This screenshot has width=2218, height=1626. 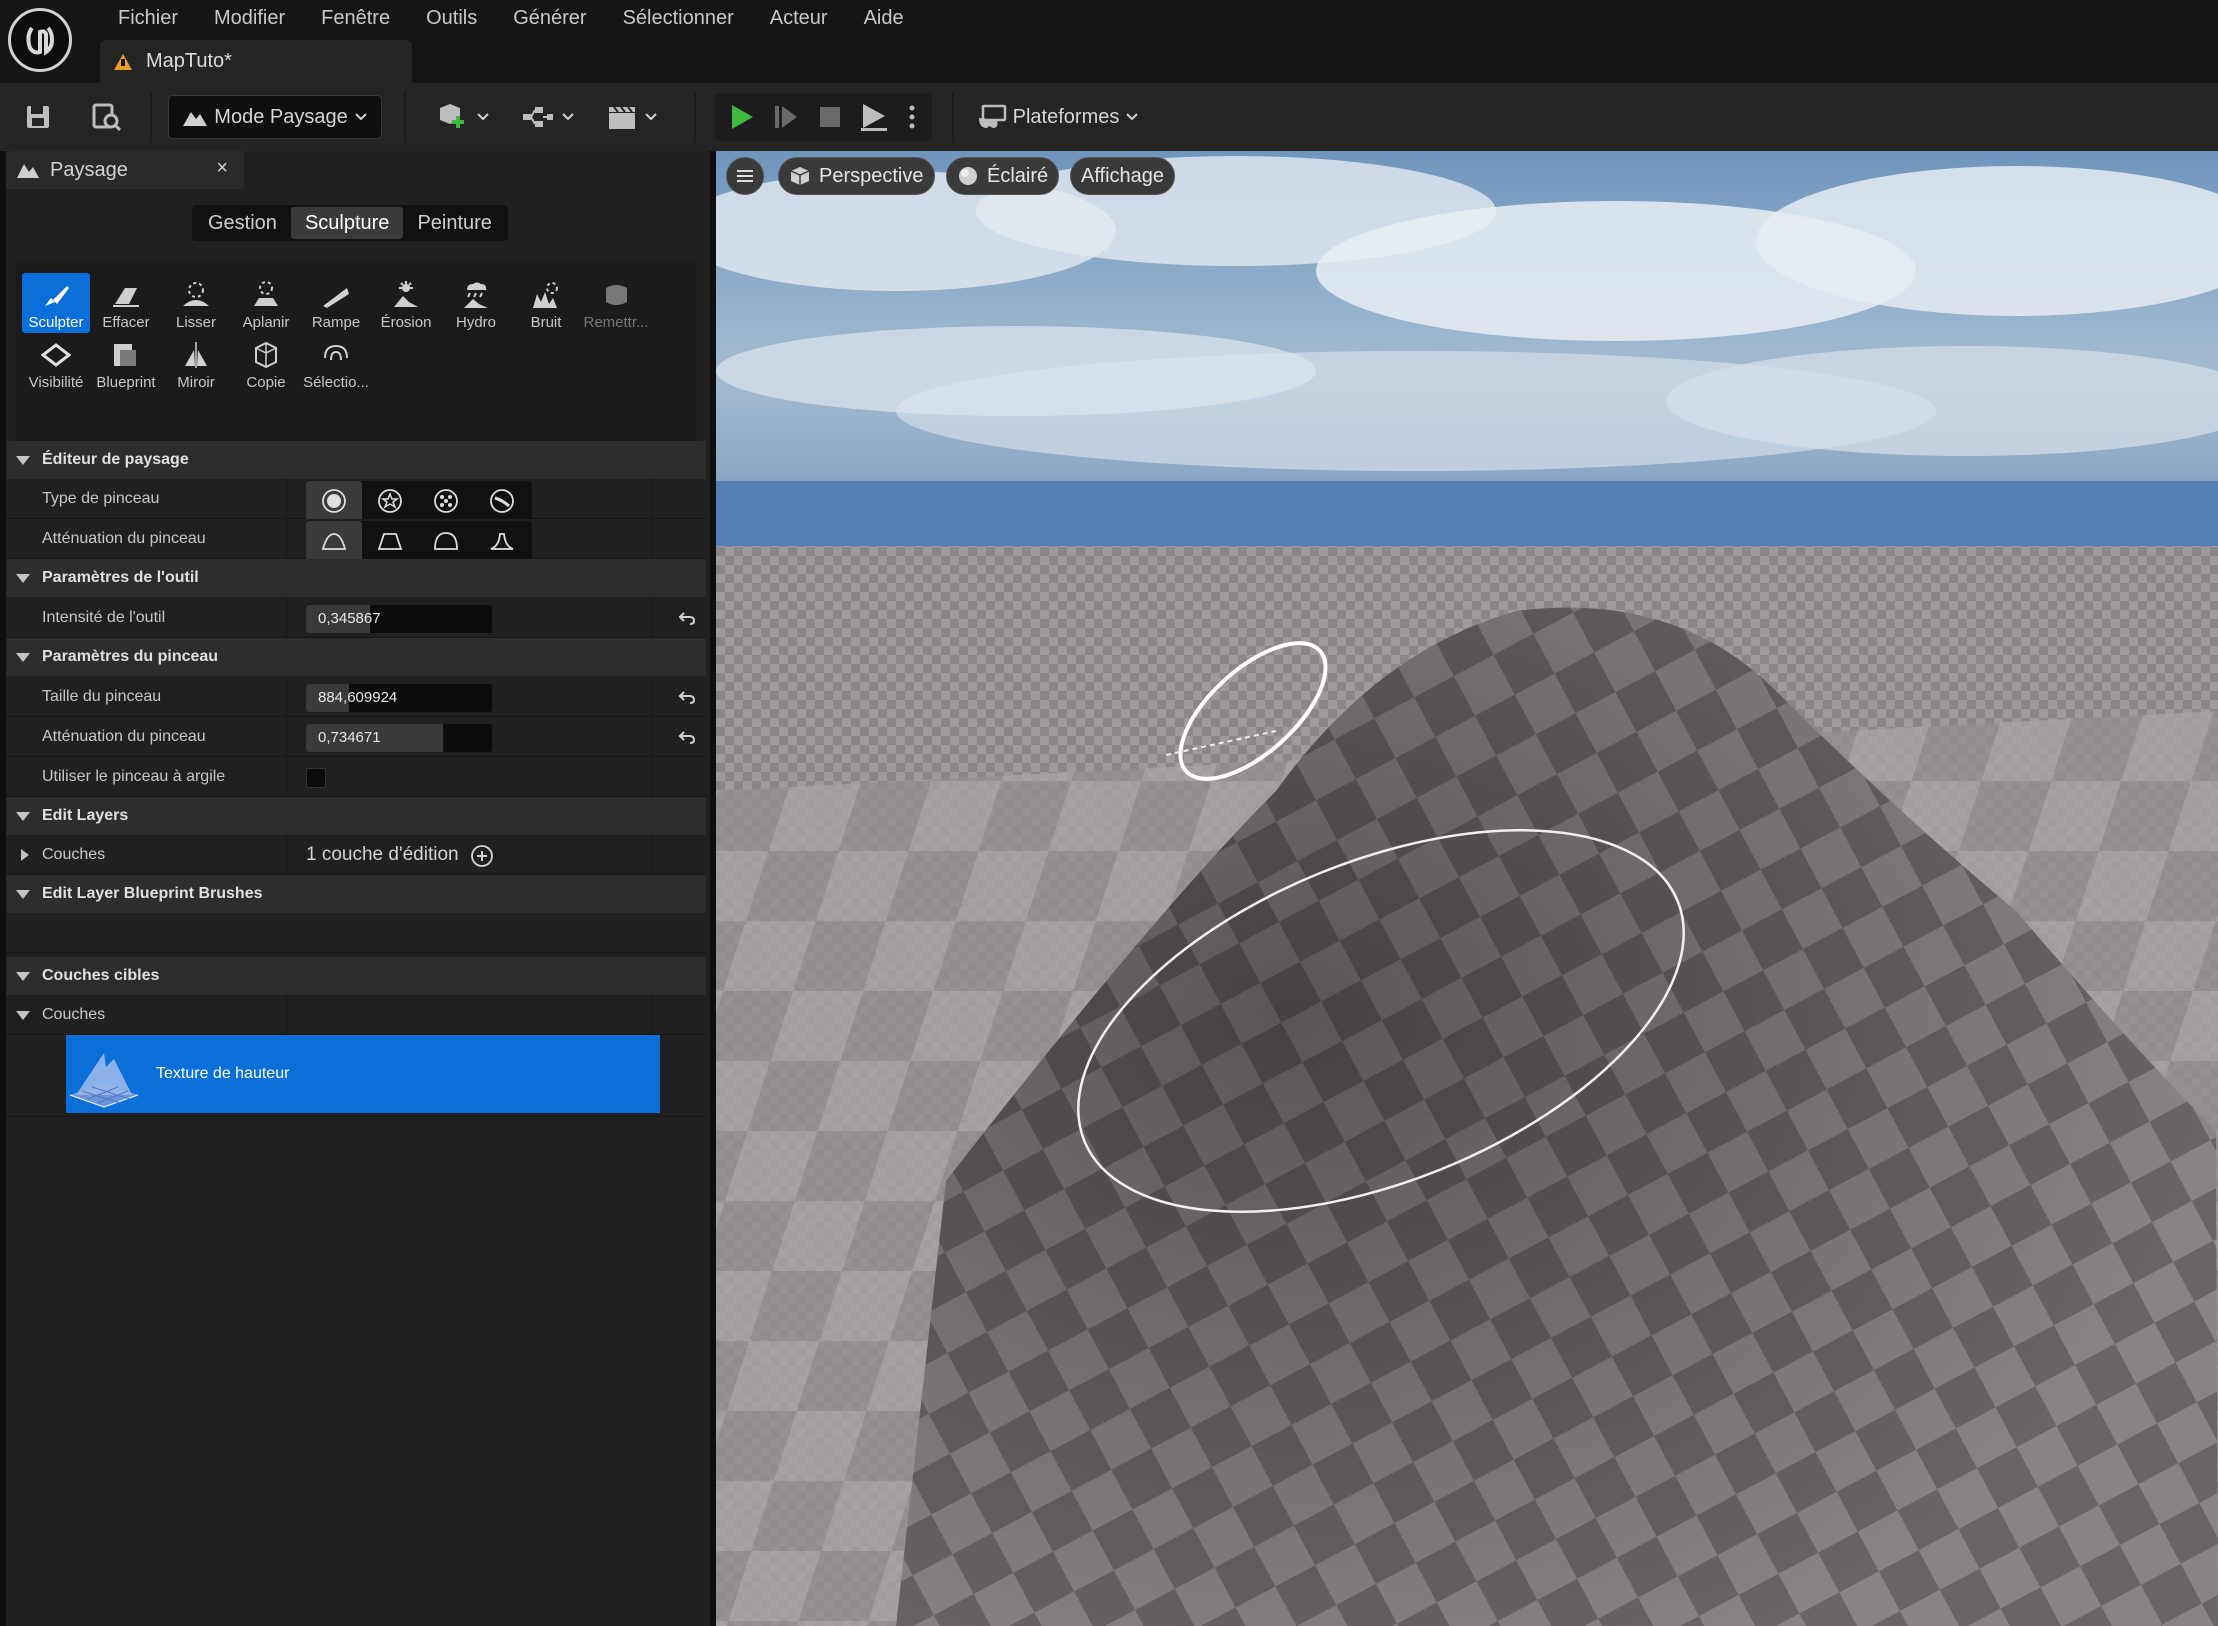 I want to click on section-brush-params: Paramètres du pinceau, so click(x=356, y=657).